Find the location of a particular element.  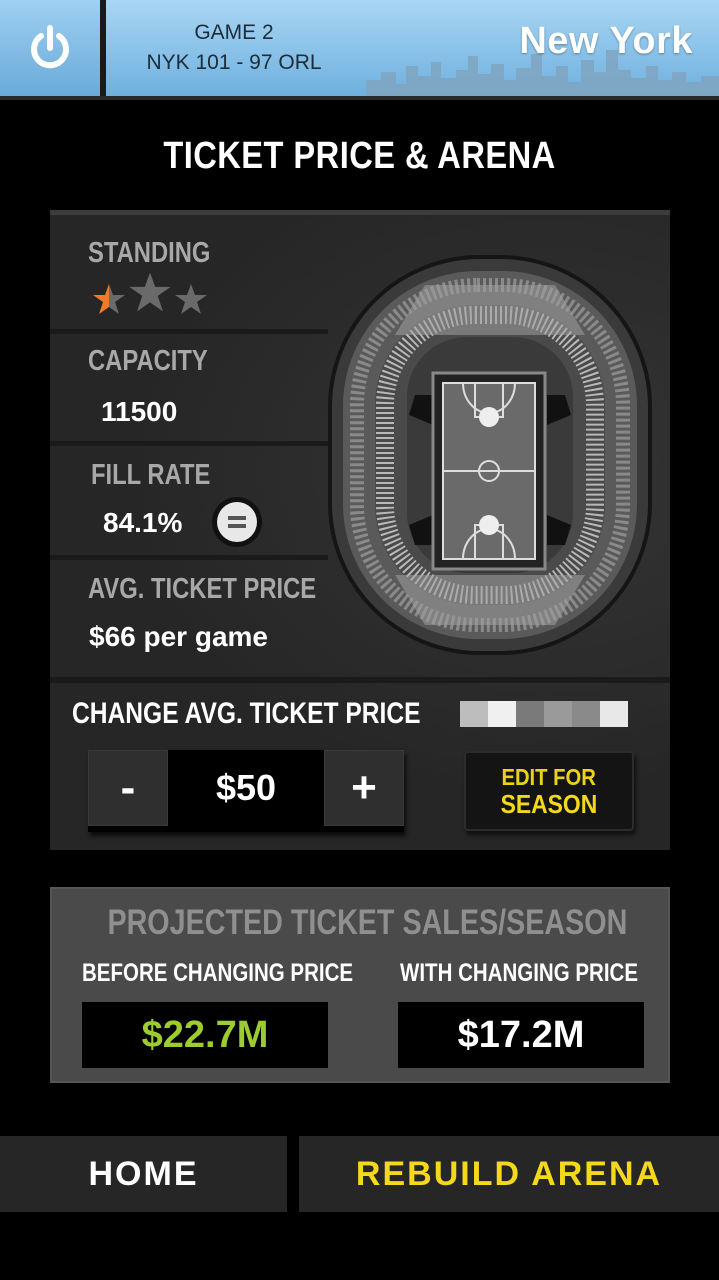

star-half-icon is located at coordinates (109, 299).